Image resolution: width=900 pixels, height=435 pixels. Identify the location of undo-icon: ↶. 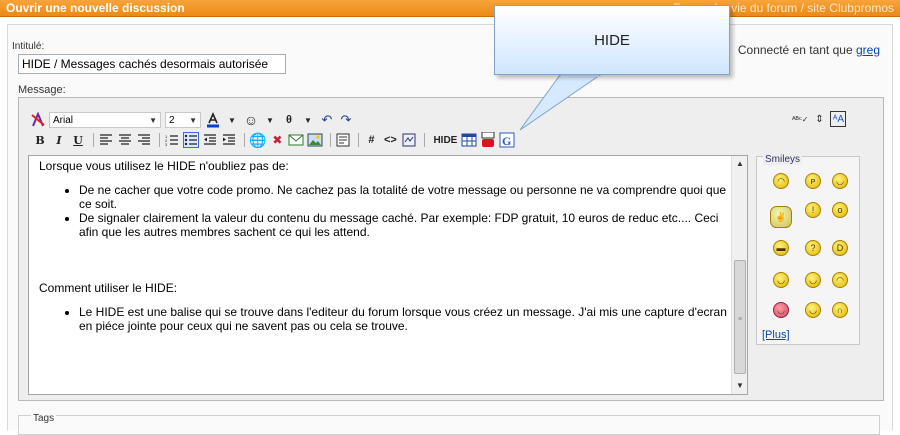
(327, 120).